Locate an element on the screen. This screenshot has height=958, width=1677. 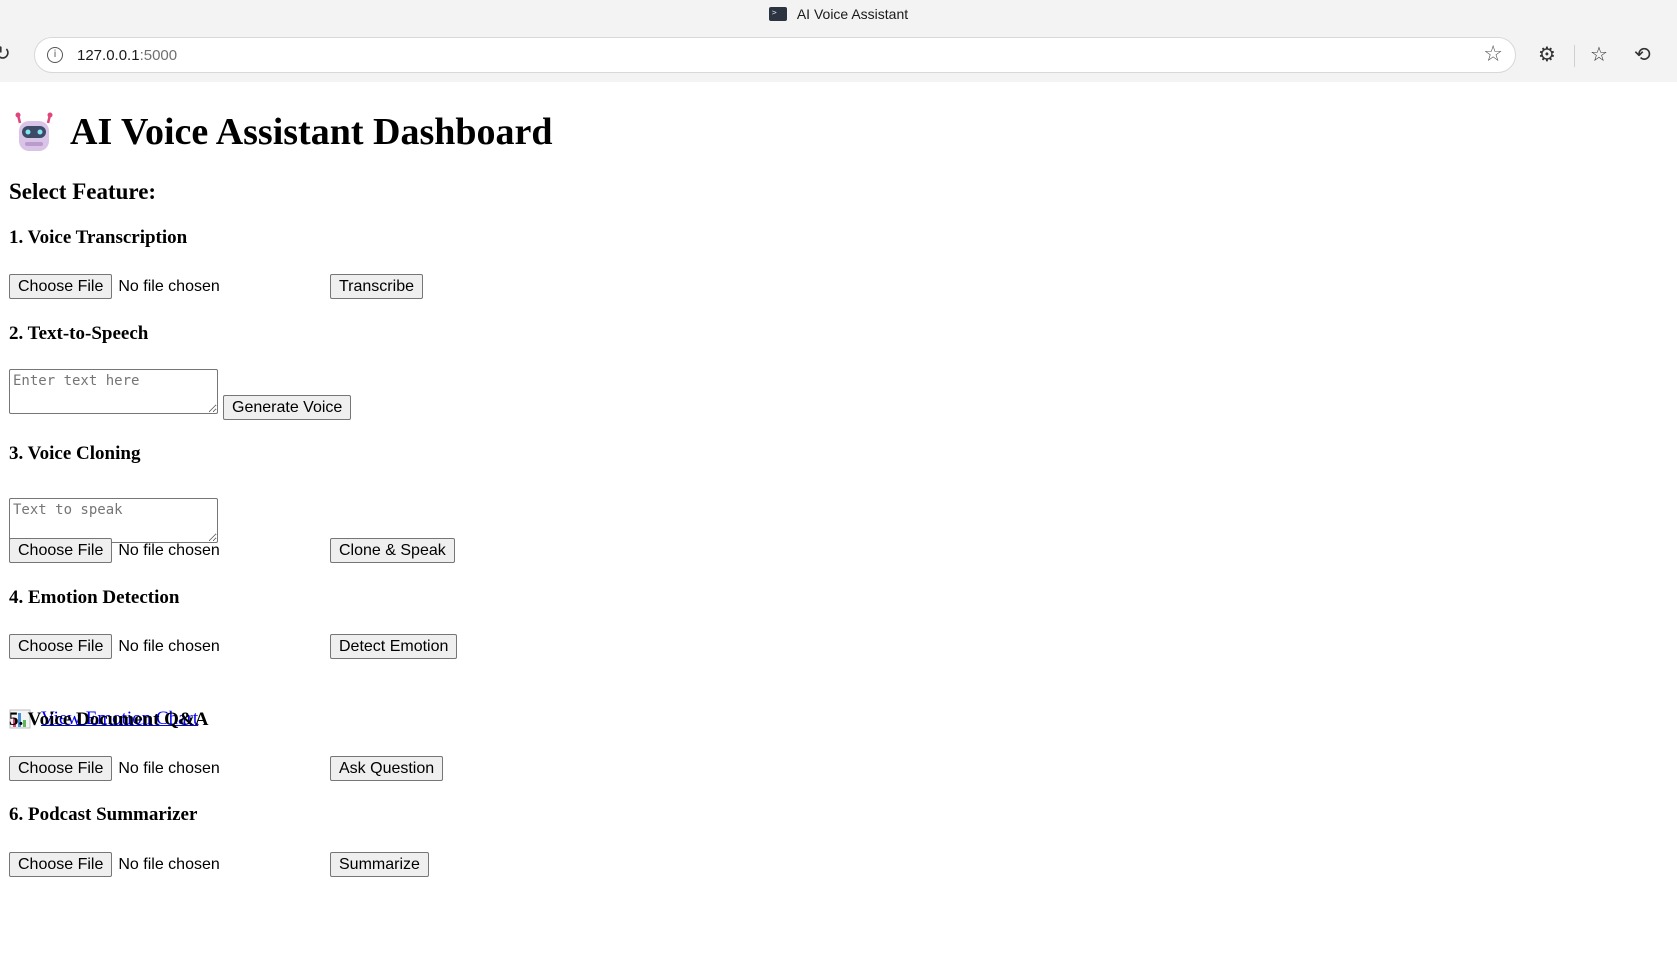
doc-qa-file-input: Choose File No file chosen is located at coordinates (114, 768).